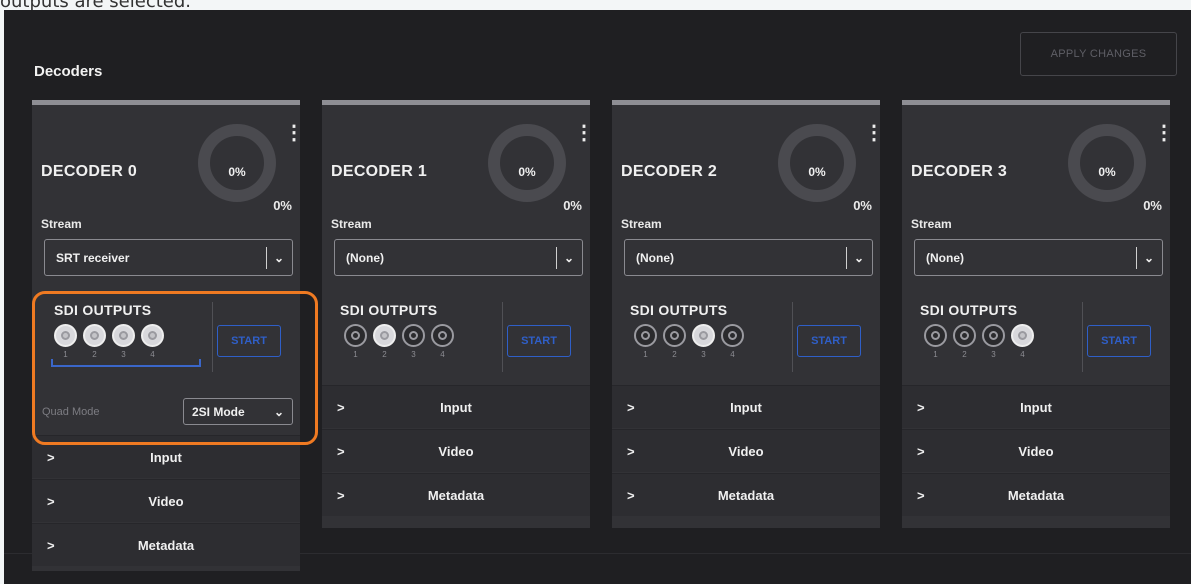 This screenshot has width=1191, height=584. What do you see at coordinates (126, 363) in the screenshot?
I see `quad-bracket` at bounding box center [126, 363].